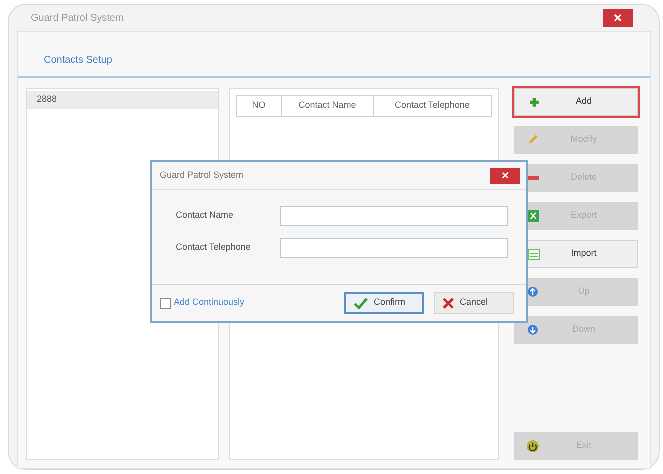 Image resolution: width=663 pixels, height=474 pixels. I want to click on add-button: Add, so click(576, 102).